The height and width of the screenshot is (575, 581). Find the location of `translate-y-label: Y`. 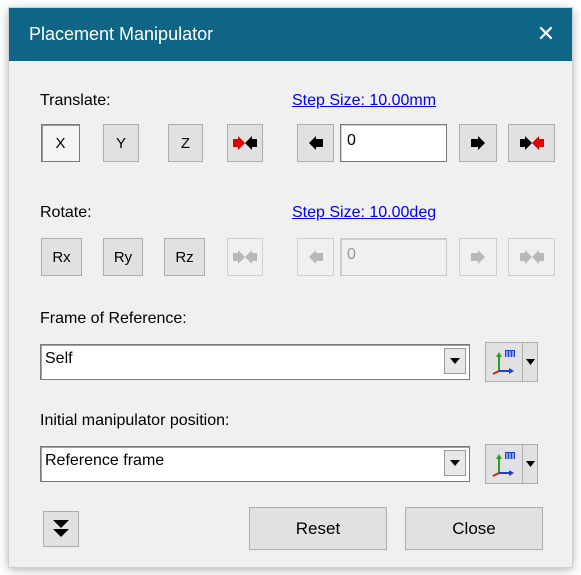

translate-y-label: Y is located at coordinates (120, 143).